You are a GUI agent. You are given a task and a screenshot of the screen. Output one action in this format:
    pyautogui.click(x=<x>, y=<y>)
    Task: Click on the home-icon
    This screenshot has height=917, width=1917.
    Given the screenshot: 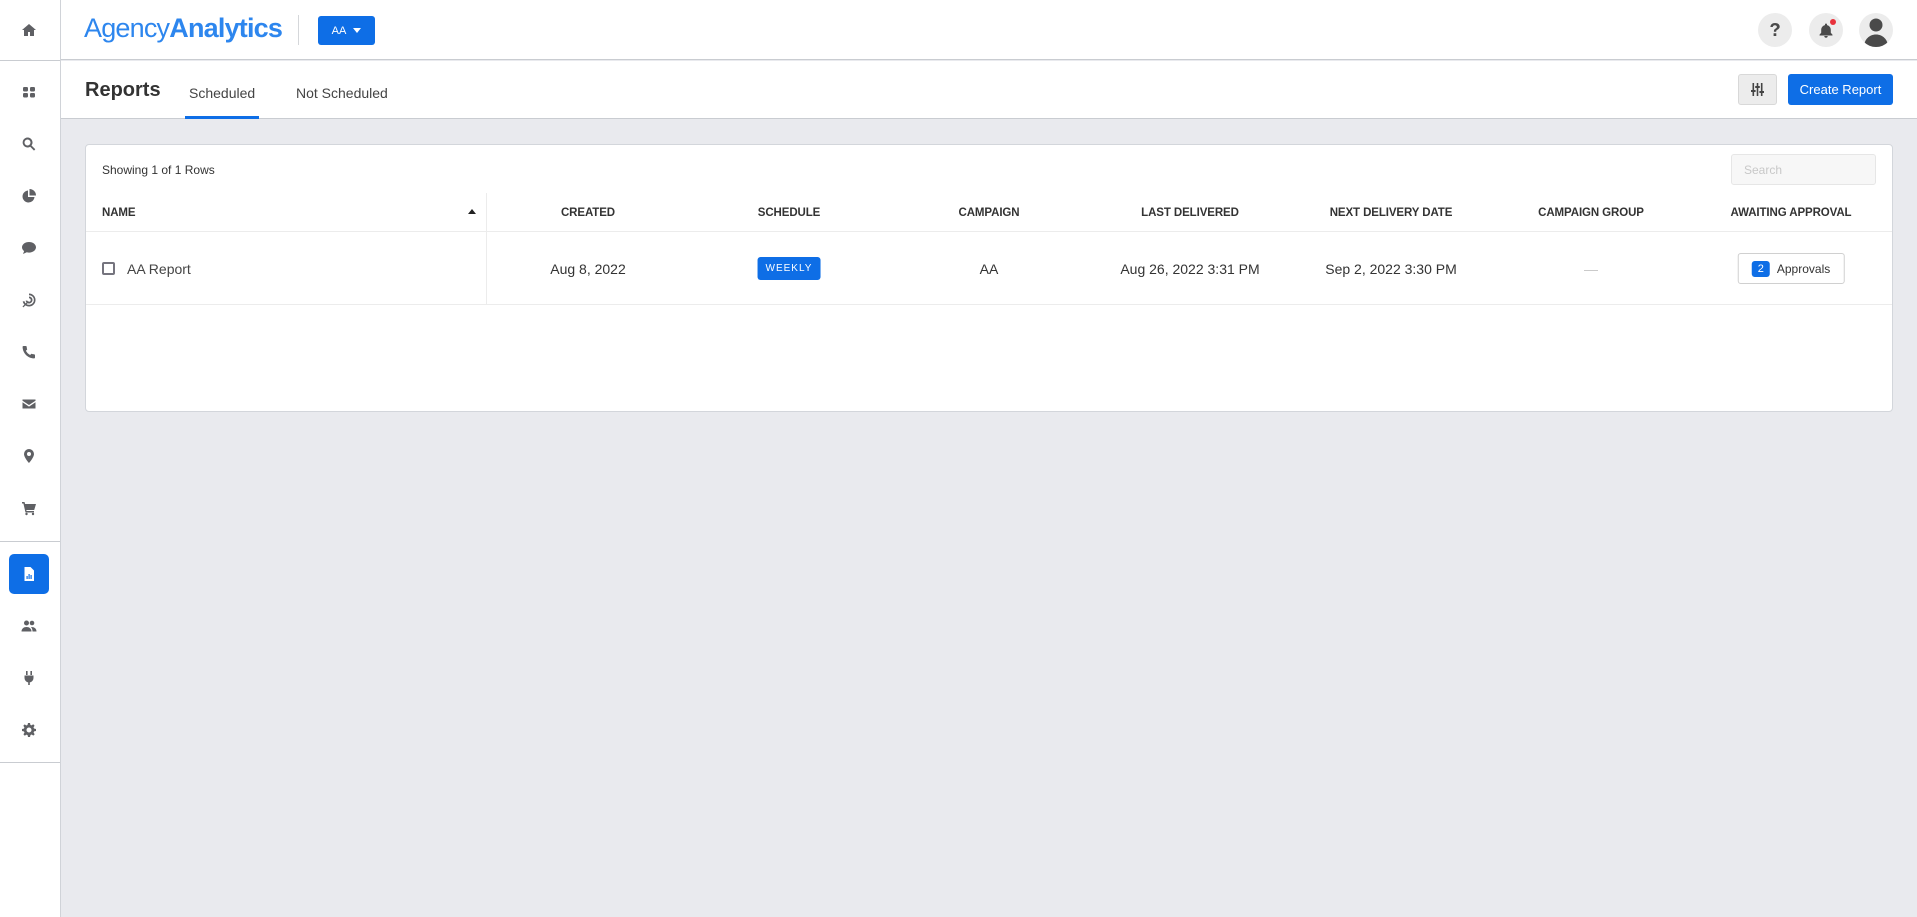 What is the action you would take?
    pyautogui.click(x=29, y=30)
    